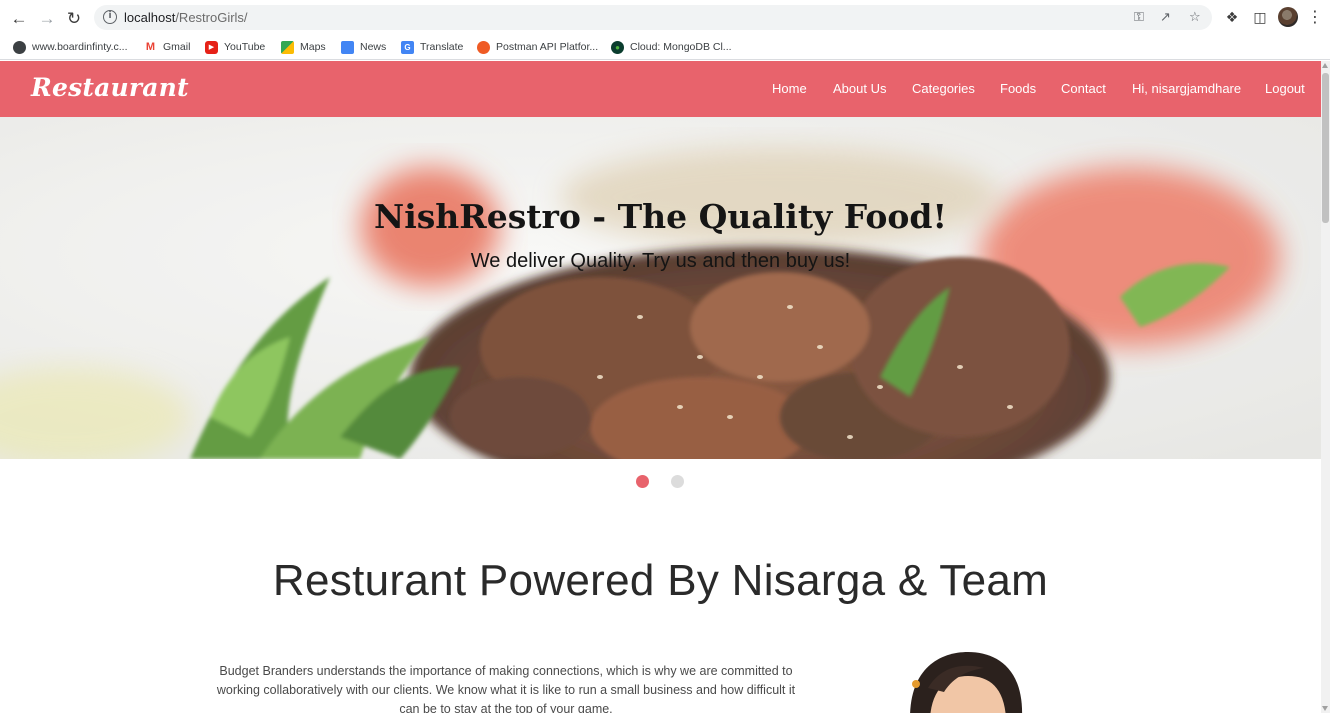  What do you see at coordinates (1325, 708) in the screenshot?
I see `scroll-down-arrow-icon` at bounding box center [1325, 708].